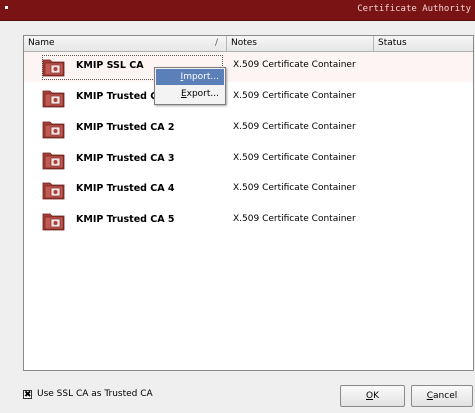 This screenshot has height=413, width=475. I want to click on column-header-name-label: Name, so click(41, 43).